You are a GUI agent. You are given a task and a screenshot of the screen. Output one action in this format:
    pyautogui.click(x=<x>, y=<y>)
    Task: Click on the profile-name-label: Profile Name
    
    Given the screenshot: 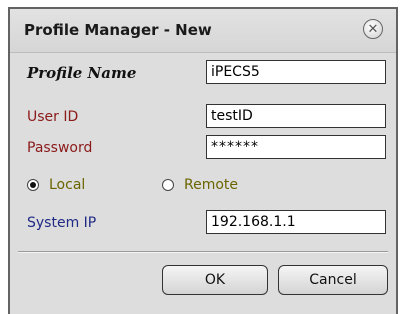 What is the action you would take?
    pyautogui.click(x=82, y=73)
    